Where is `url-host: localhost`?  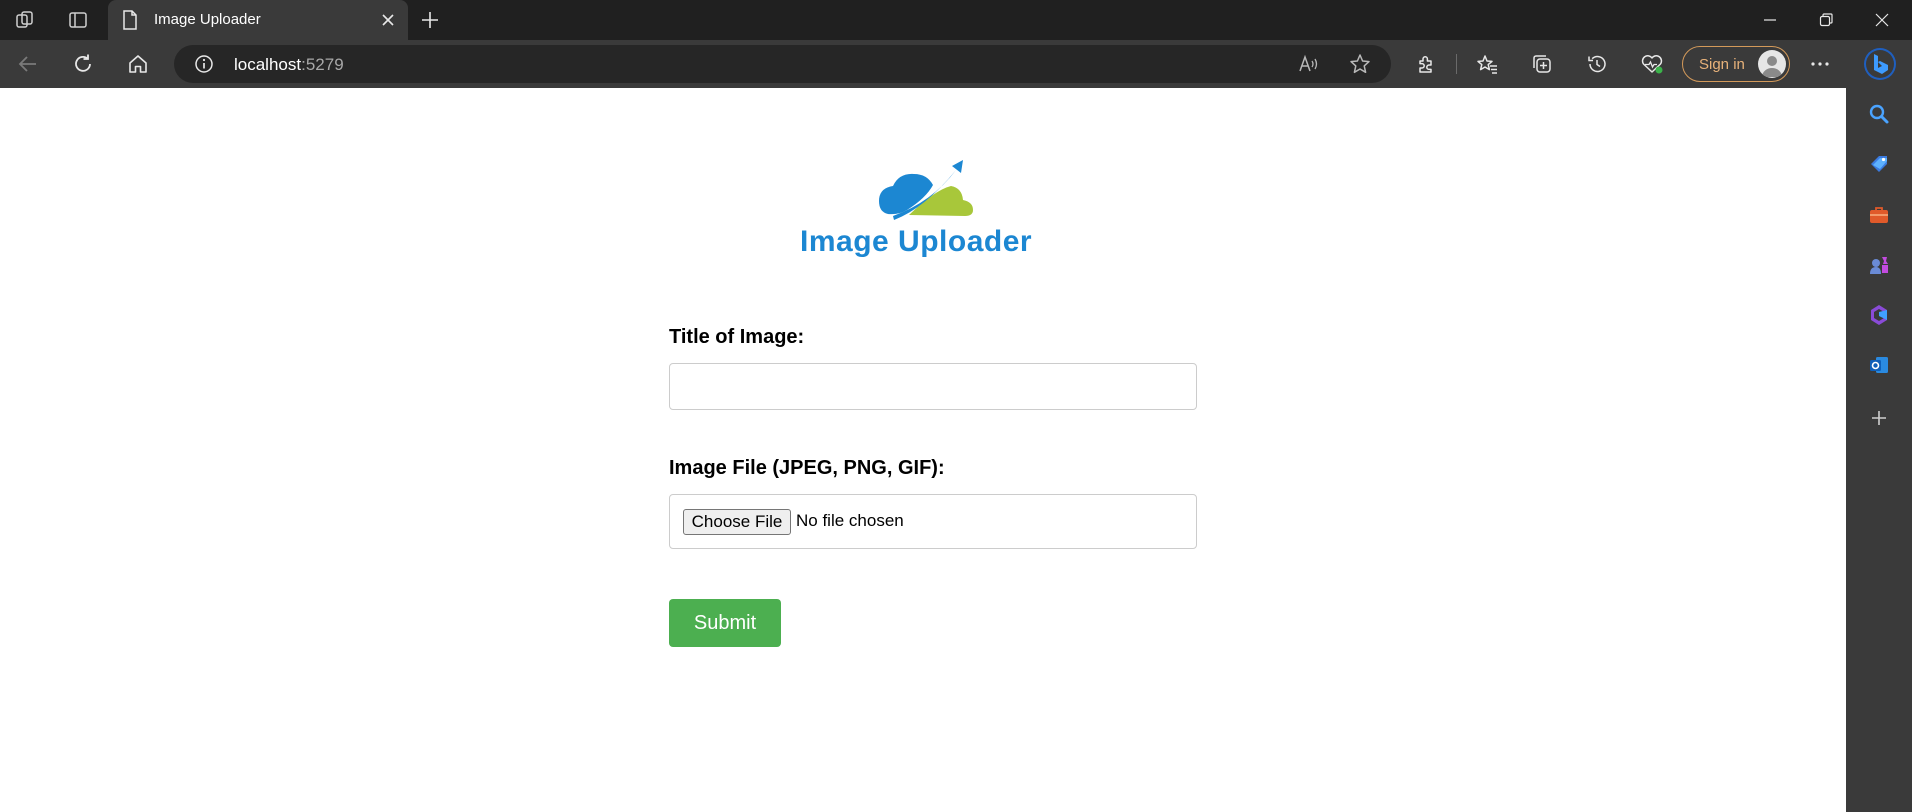 url-host: localhost is located at coordinates (268, 64).